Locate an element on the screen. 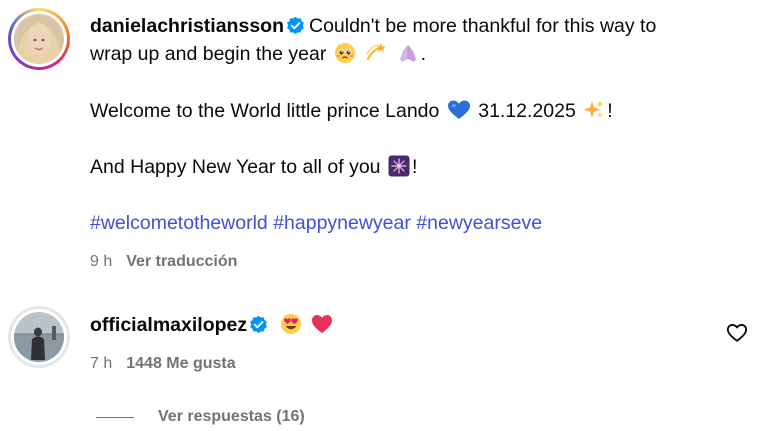 The image size is (760, 431). dizzy-emoji-icon is located at coordinates (376, 52).